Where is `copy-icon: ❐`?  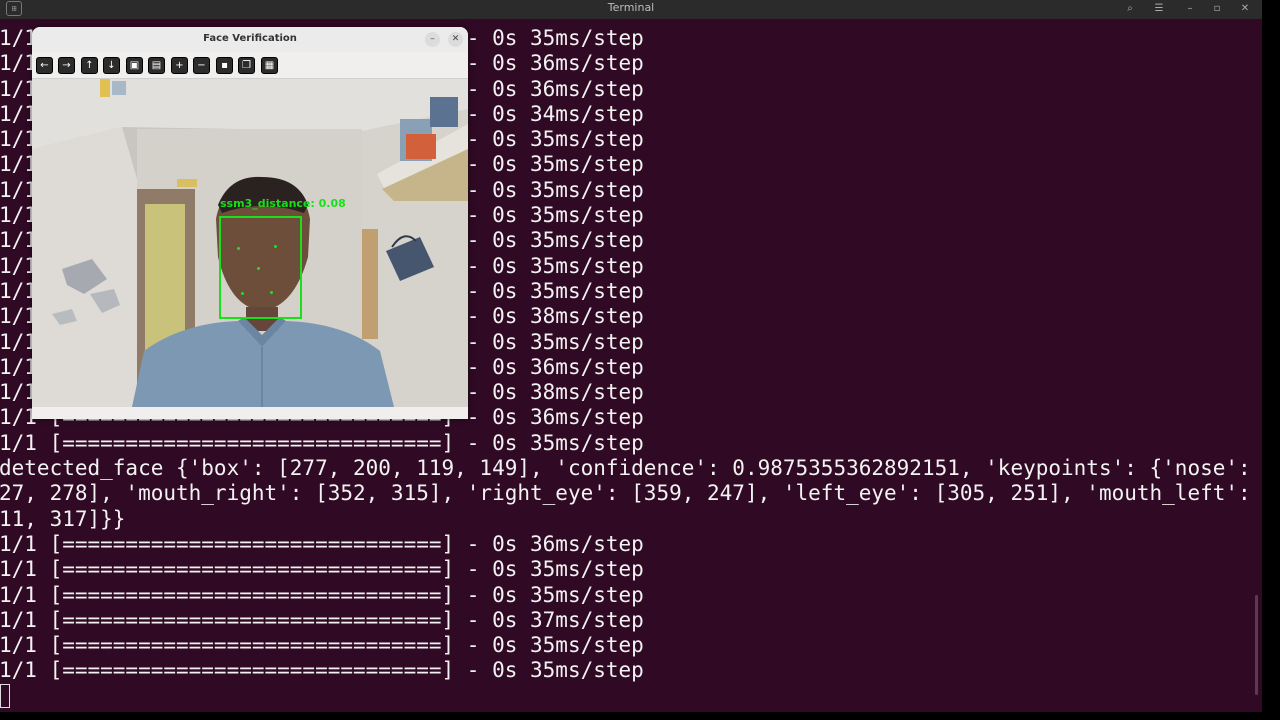
copy-icon: ❐ is located at coordinates (246, 65).